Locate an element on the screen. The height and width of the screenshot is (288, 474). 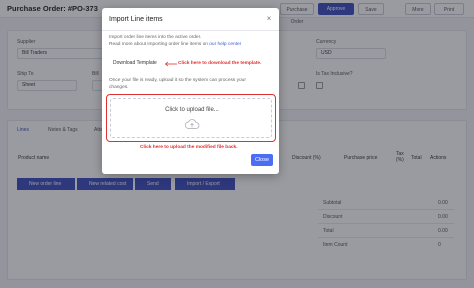
cloud-upload-icon is located at coordinates (192, 124).